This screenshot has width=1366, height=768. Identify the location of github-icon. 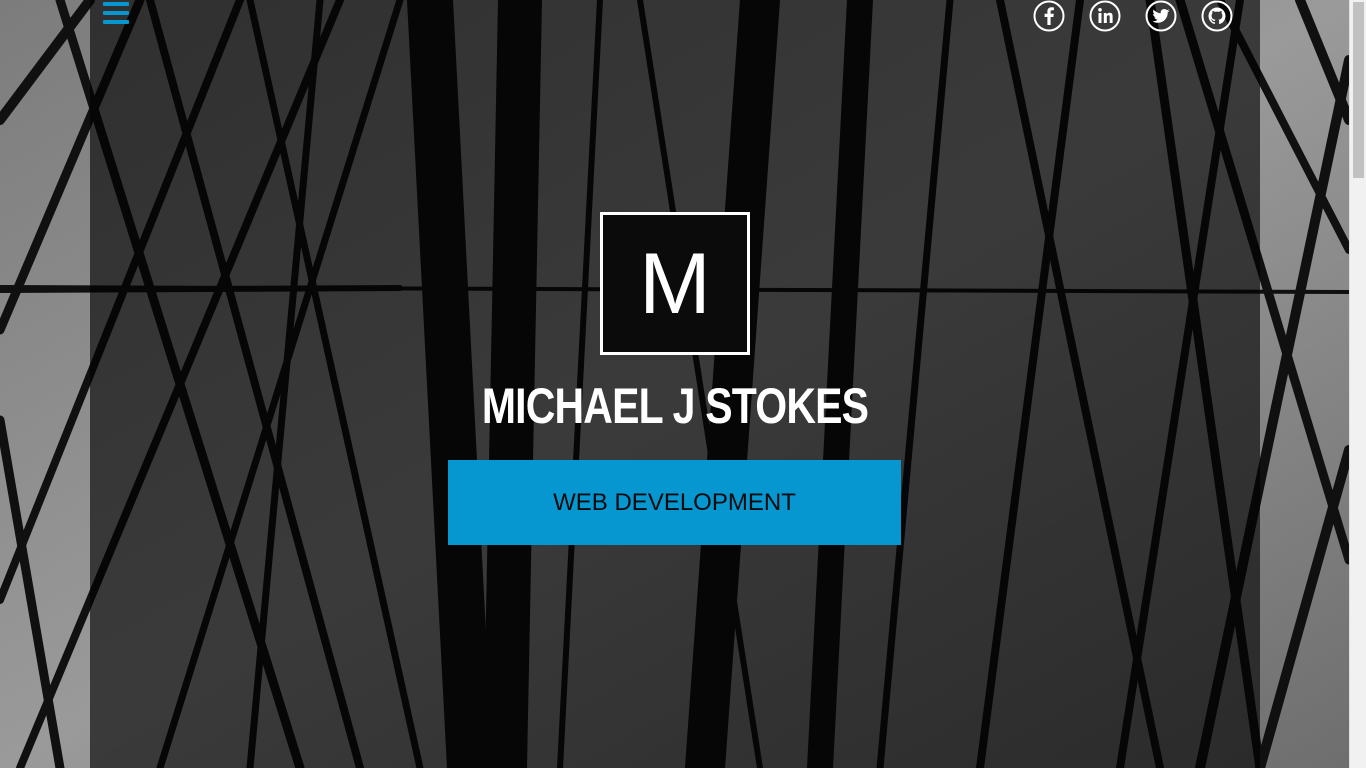
(1217, 16).